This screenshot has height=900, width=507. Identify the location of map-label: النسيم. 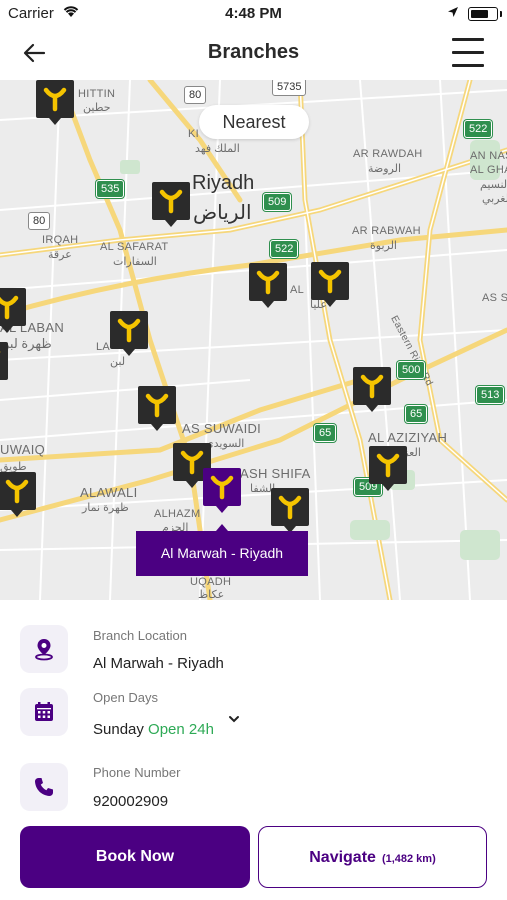
(493, 185).